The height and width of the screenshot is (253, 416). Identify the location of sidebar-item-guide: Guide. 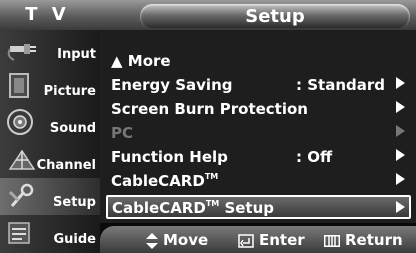
(50, 233).